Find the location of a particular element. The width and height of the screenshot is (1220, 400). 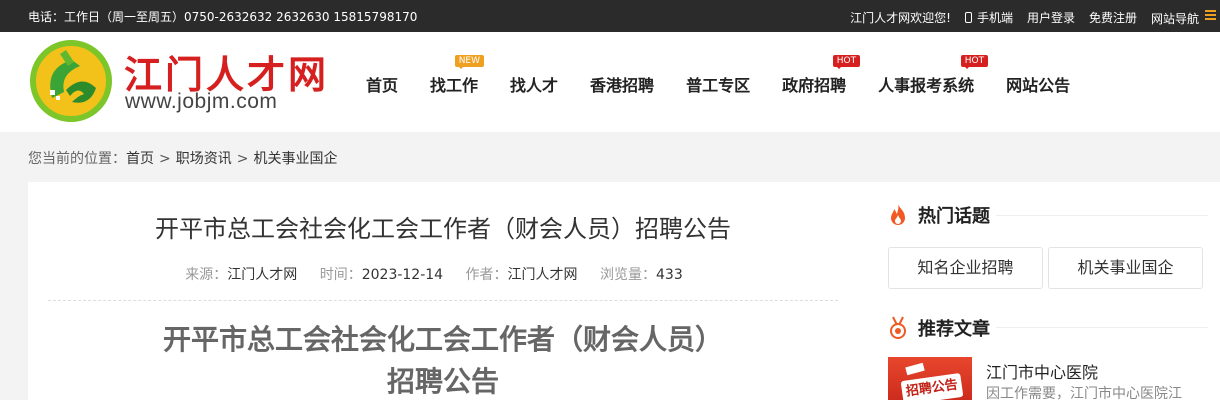

nav-item-gov-jobs: 政府招聘 HOT is located at coordinates (821, 75).